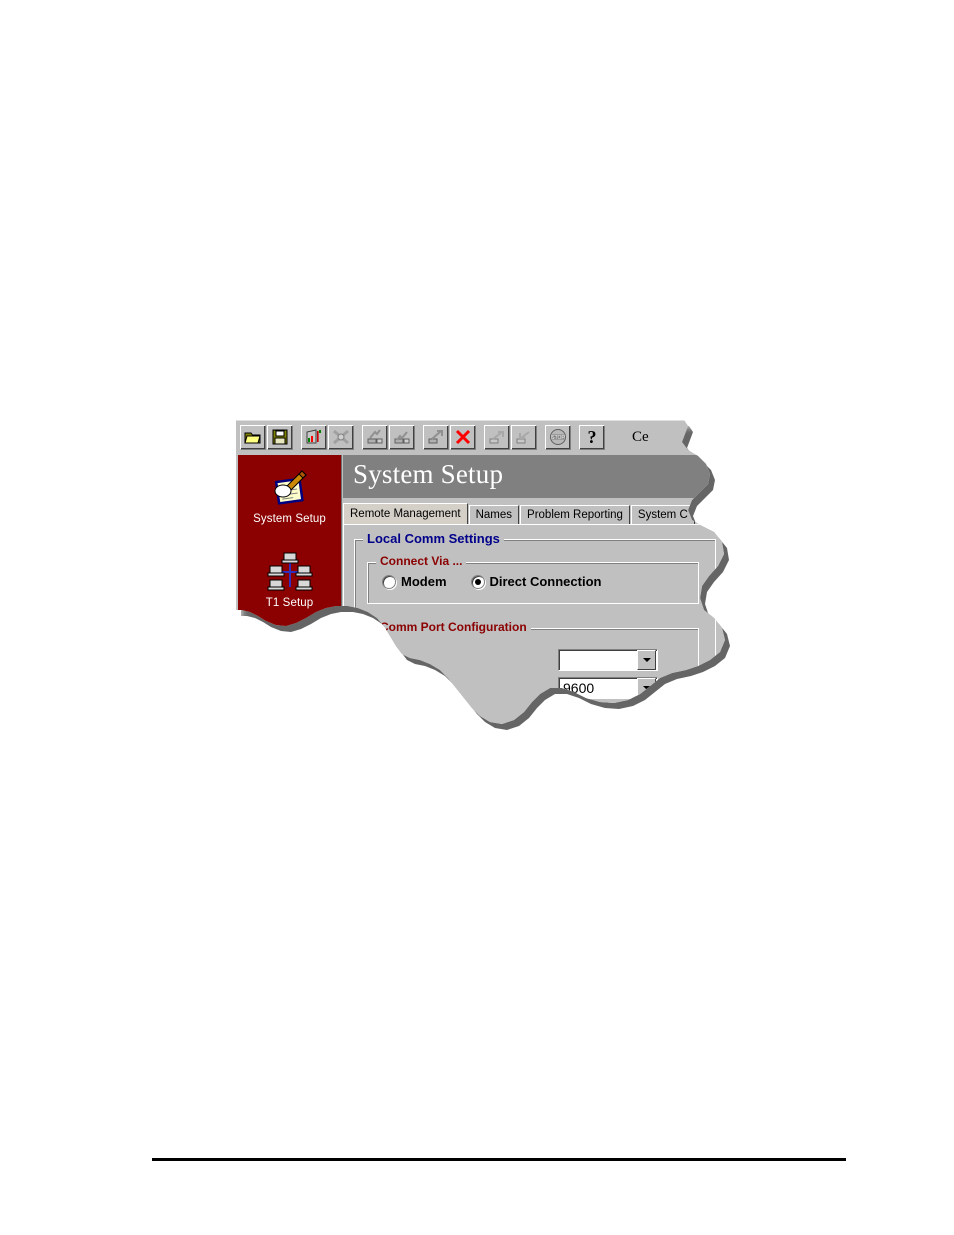  Describe the element at coordinates (608, 660) in the screenshot. I see `comm-port-select` at that location.